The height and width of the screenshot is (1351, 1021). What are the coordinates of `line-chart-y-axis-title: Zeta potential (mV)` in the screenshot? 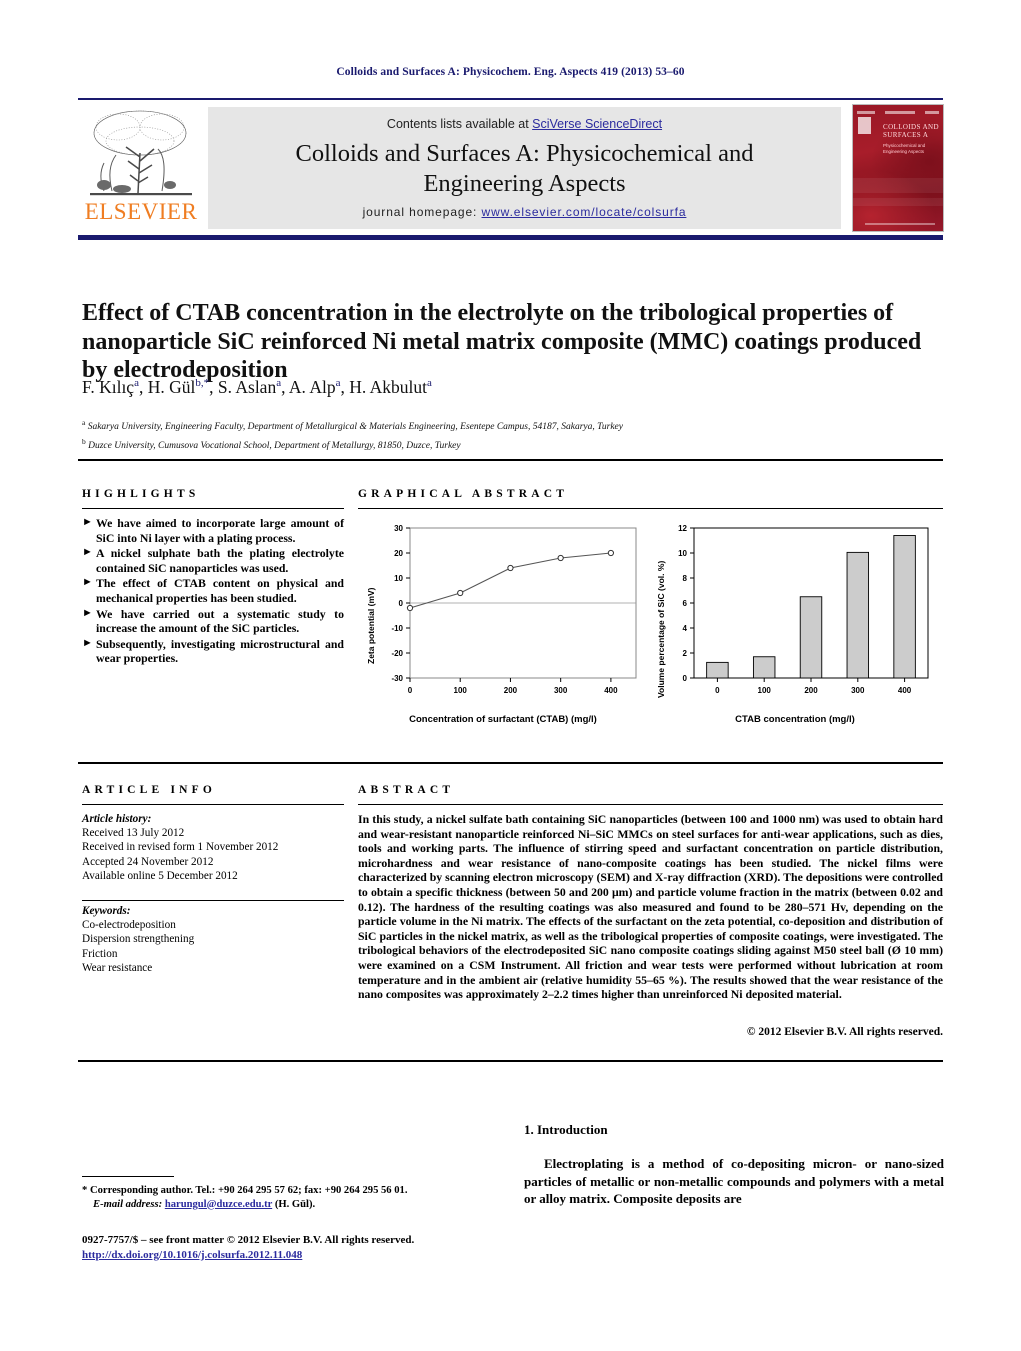 It's located at (371, 625).